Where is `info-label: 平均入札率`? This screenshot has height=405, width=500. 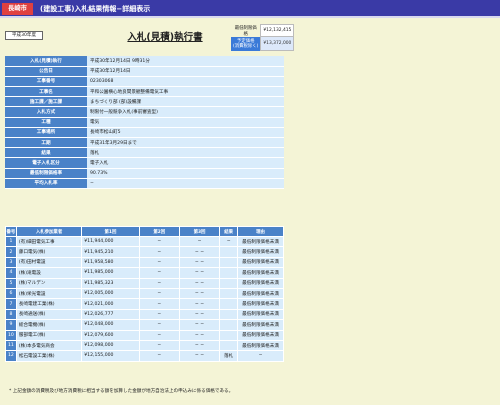
info-label: 平均入札率 is located at coordinates (46, 183).